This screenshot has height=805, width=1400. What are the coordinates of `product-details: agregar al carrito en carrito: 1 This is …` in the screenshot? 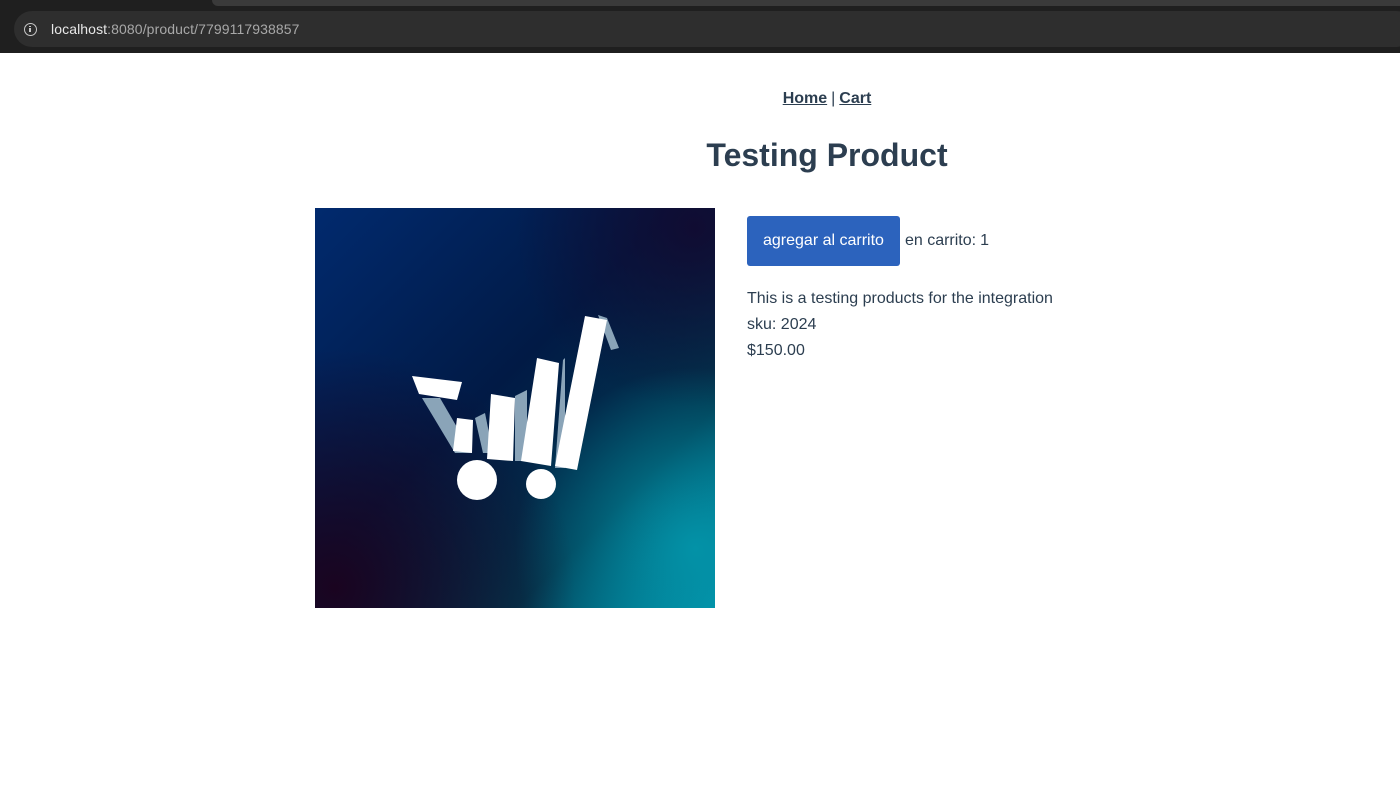 It's located at (957, 290).